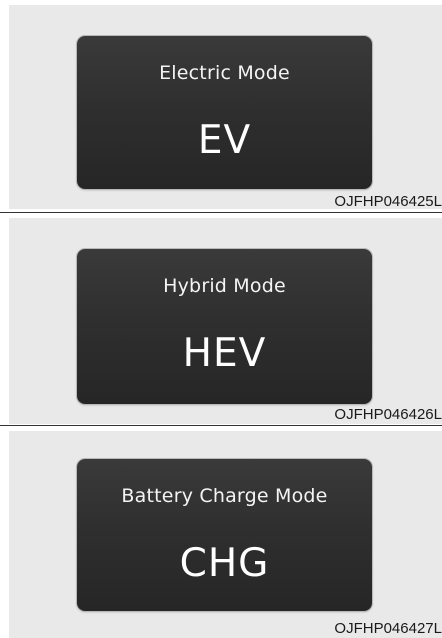  Describe the element at coordinates (224, 73) in the screenshot. I see `mode-label-electric: Electric Mode` at that location.